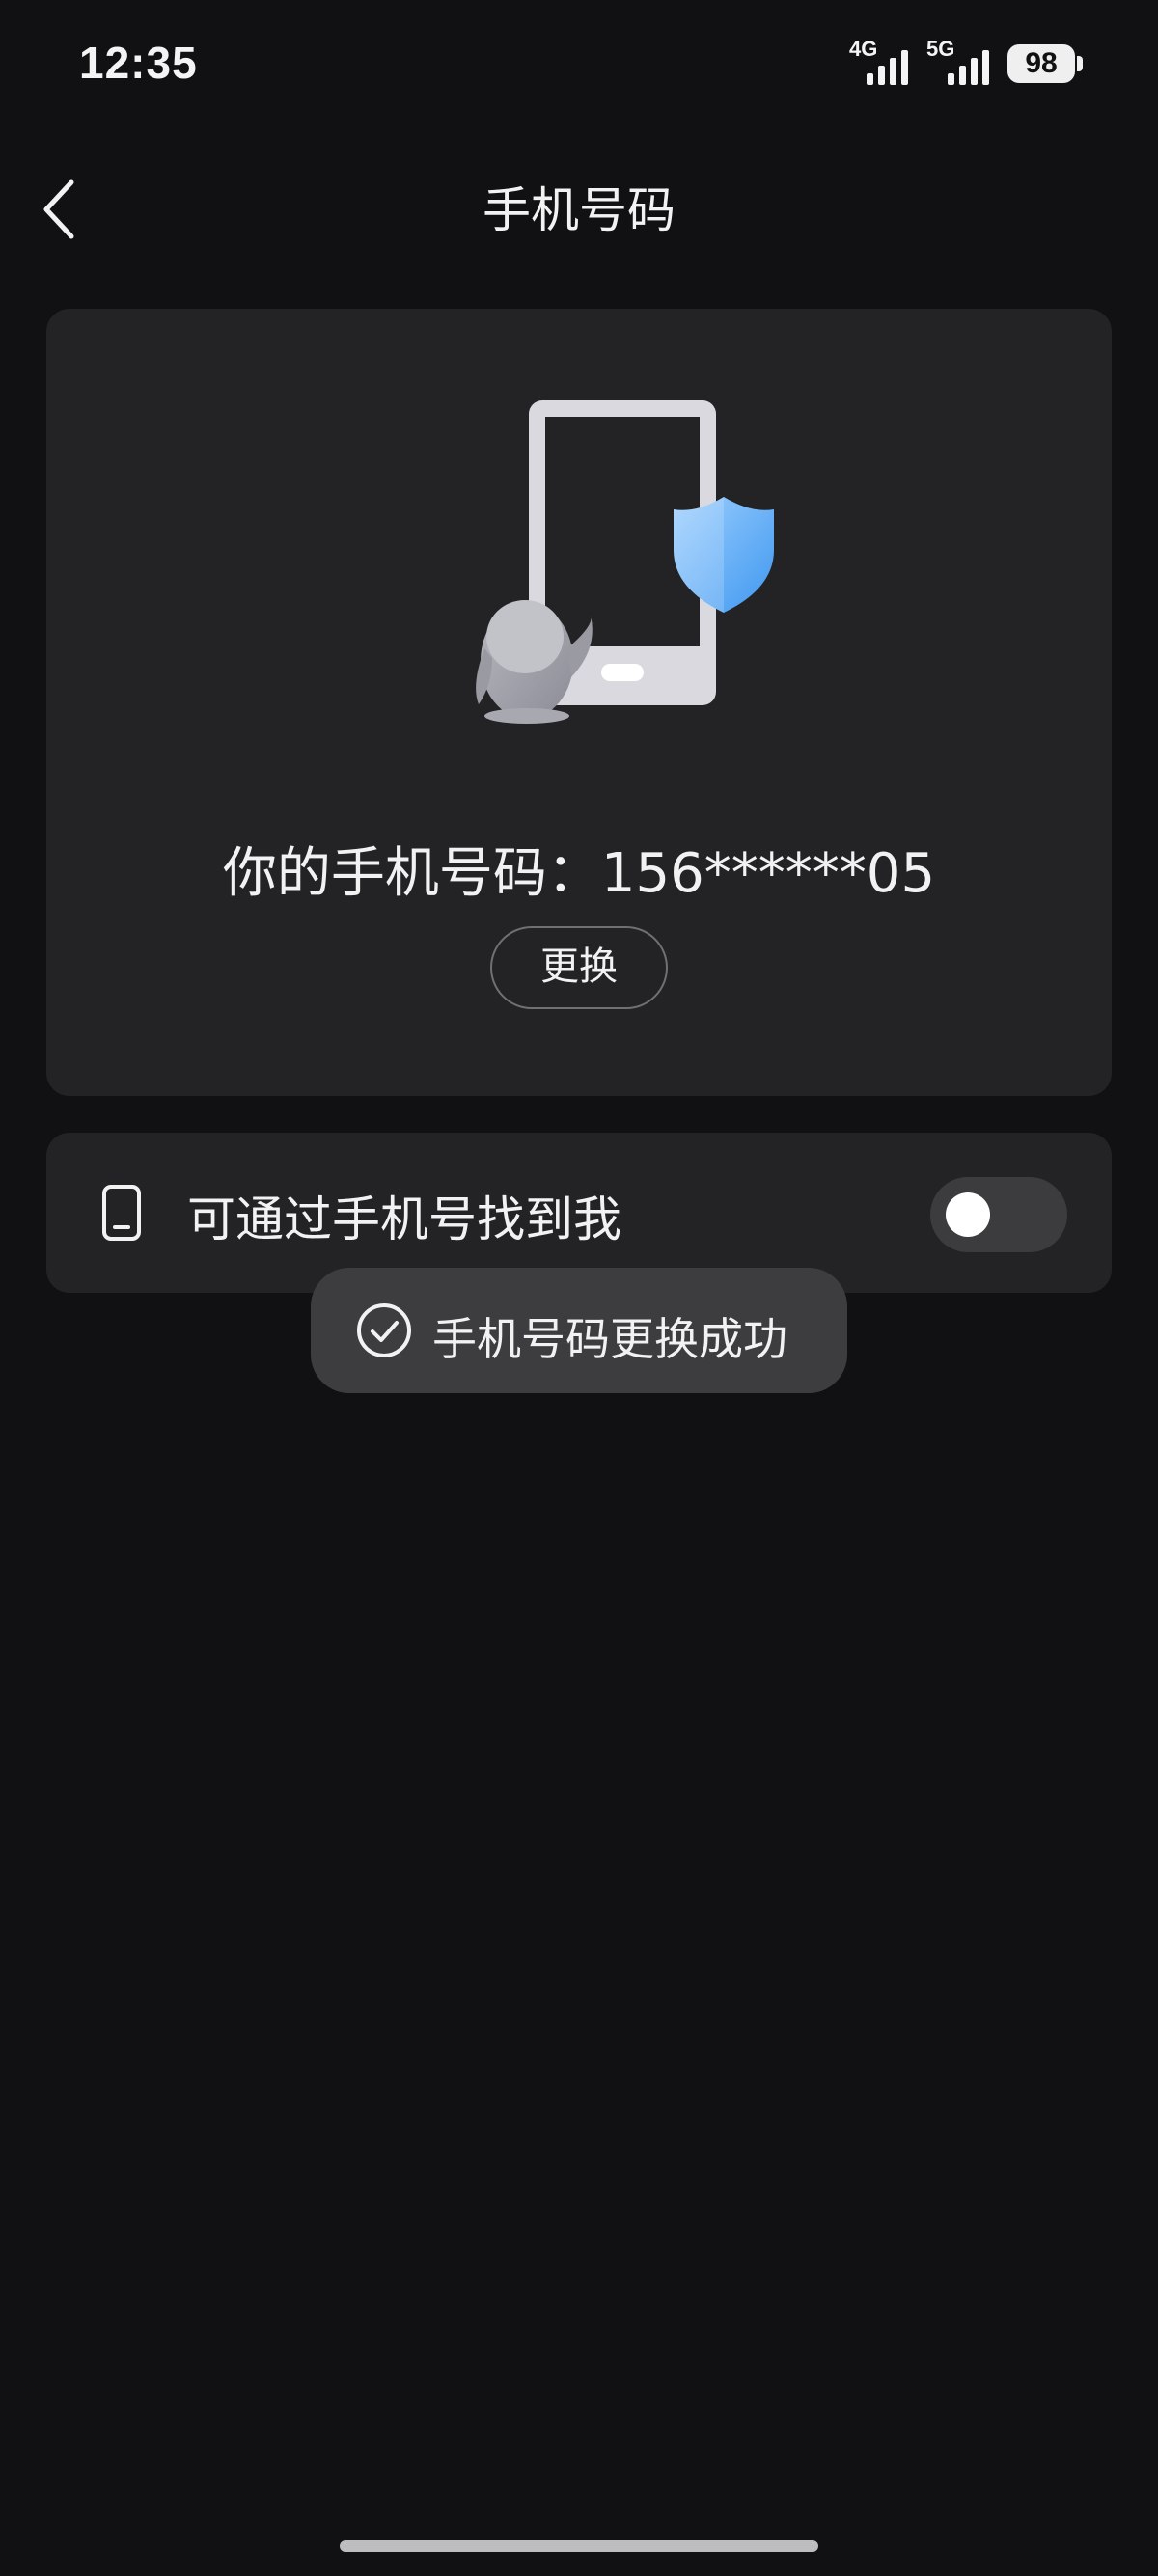  Describe the element at coordinates (138, 63) in the screenshot. I see `status-time: 12:35` at that location.